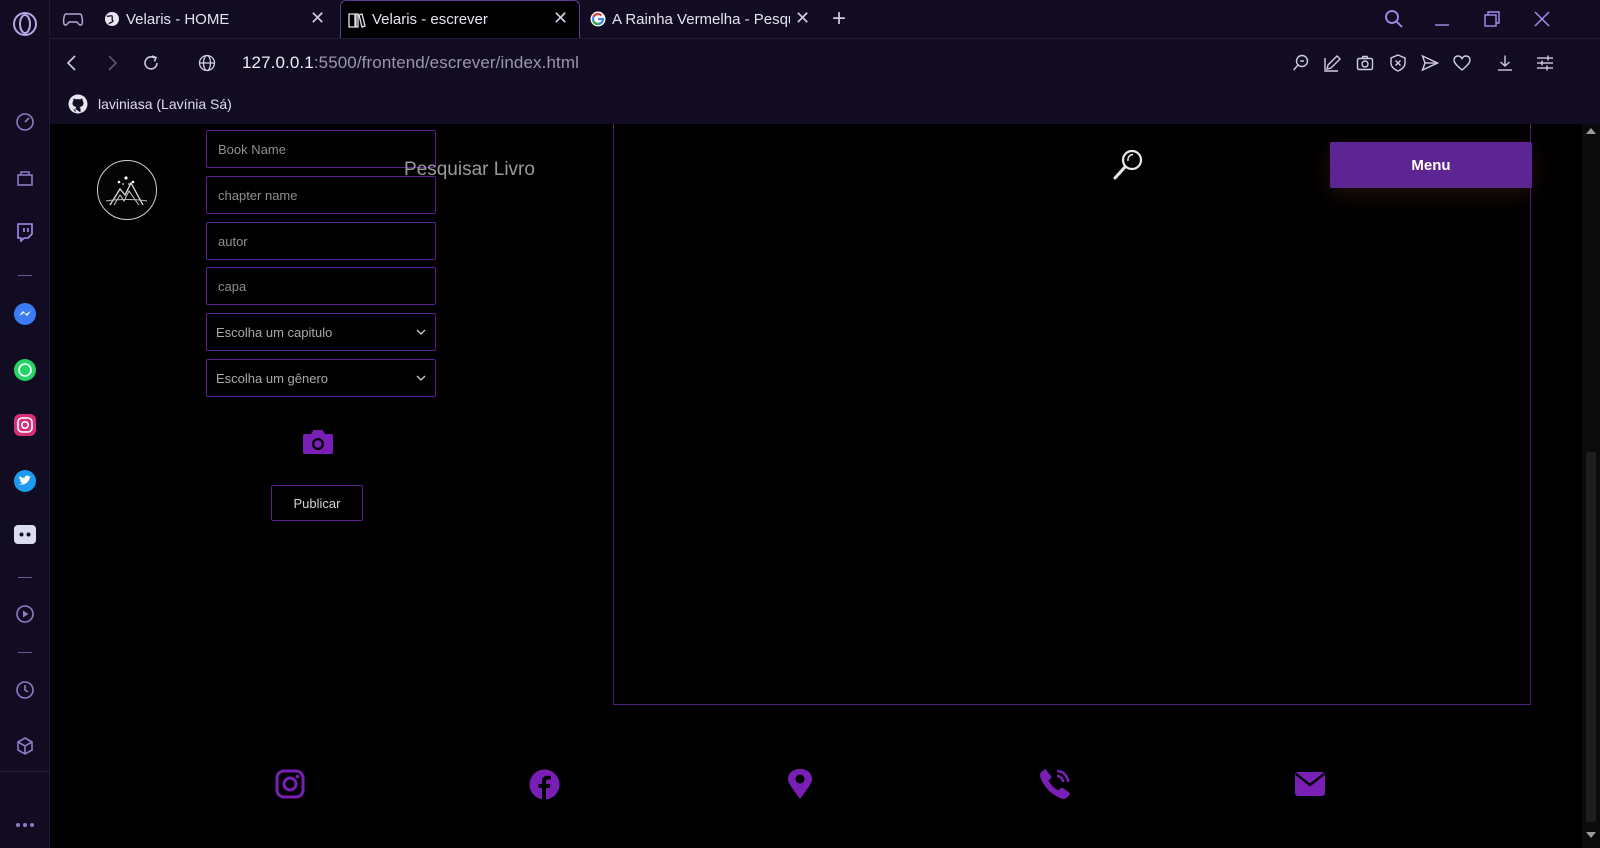 Image resolution: width=1600 pixels, height=848 pixels. I want to click on gaming-tab-icon, so click(73, 19).